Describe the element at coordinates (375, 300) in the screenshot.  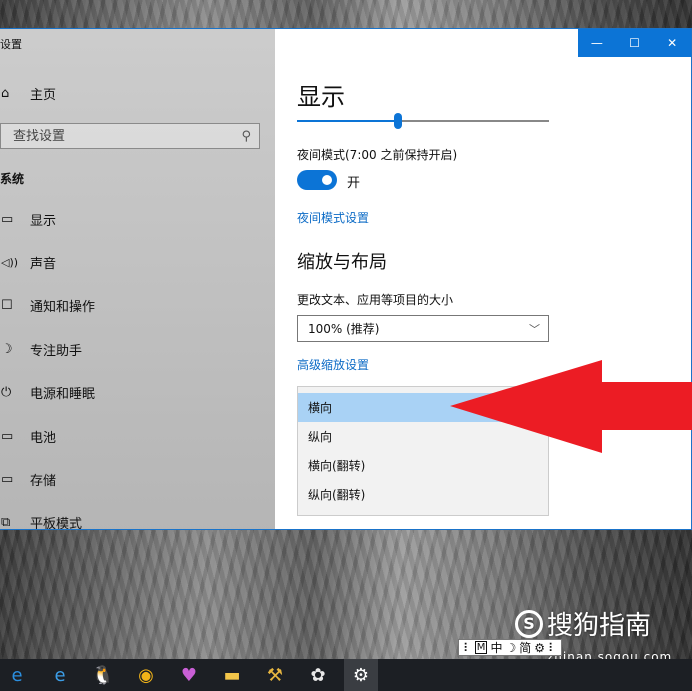
I see `text-size-label: 更改文本、应用等项目的大小` at that location.